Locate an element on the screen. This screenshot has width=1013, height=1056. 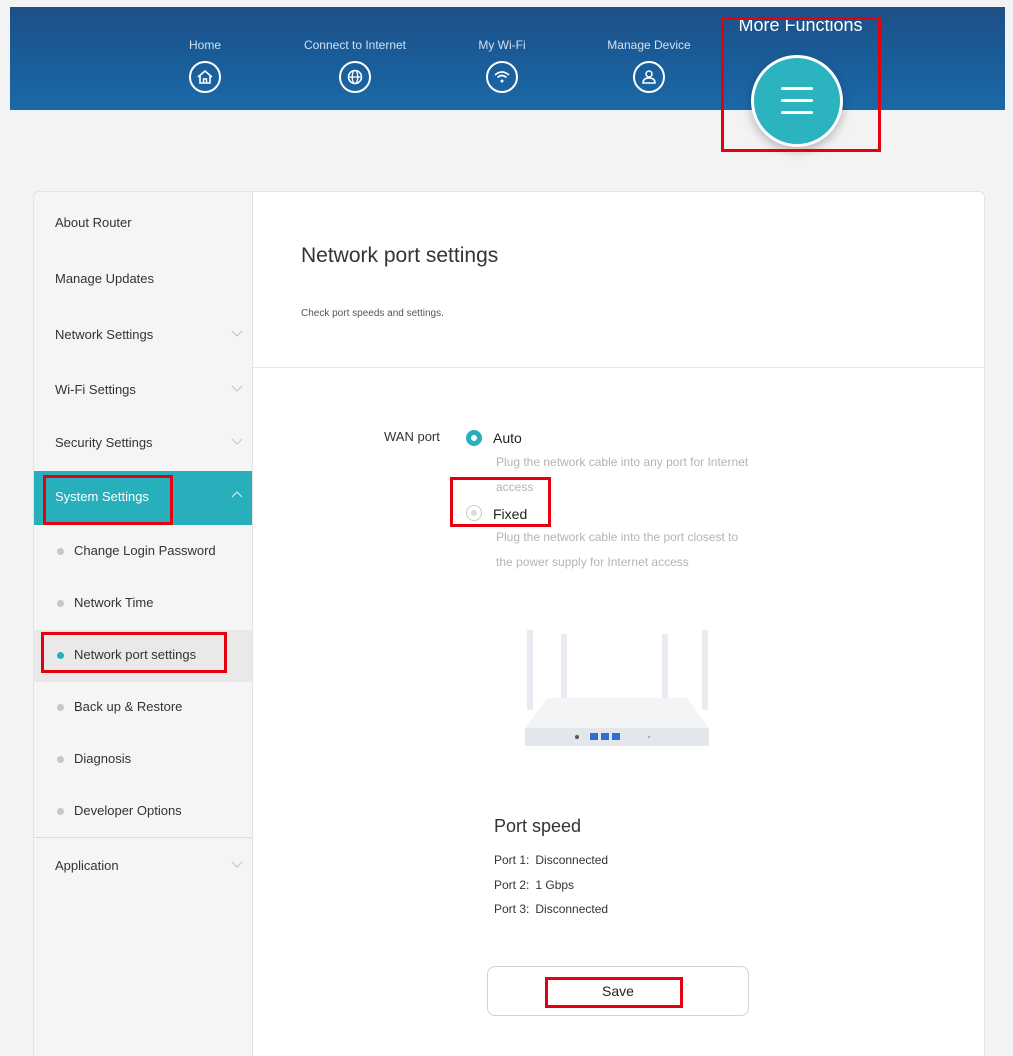
sidebar-subitem-label: Network Time is located at coordinates (114, 602).